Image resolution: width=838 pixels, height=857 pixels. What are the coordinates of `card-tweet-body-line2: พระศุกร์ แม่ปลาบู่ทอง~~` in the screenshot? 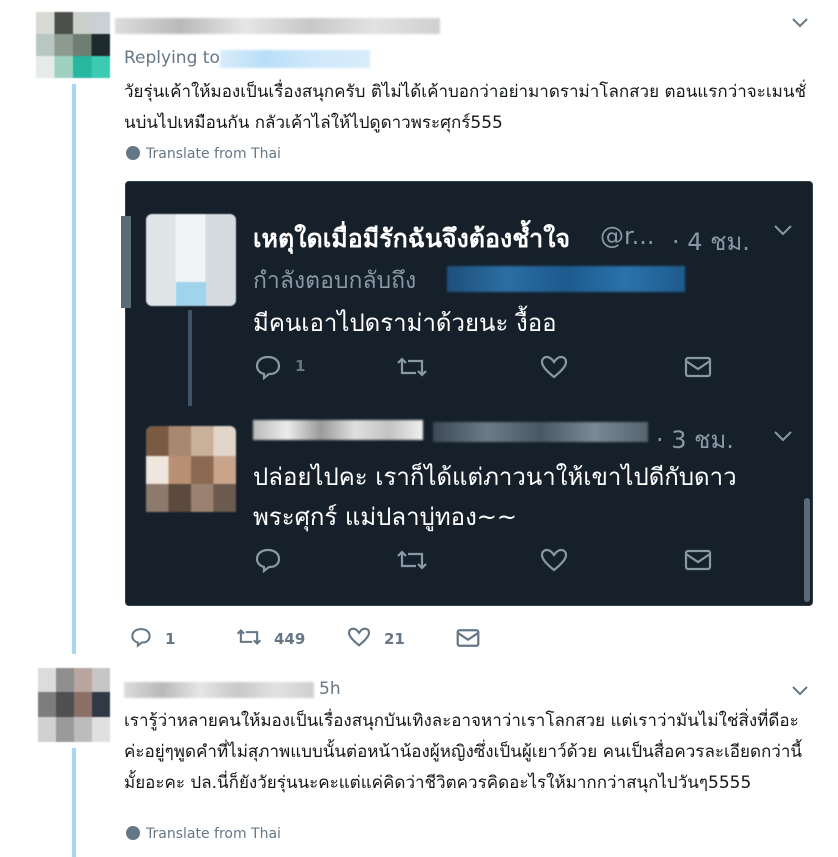 It's located at (385, 517).